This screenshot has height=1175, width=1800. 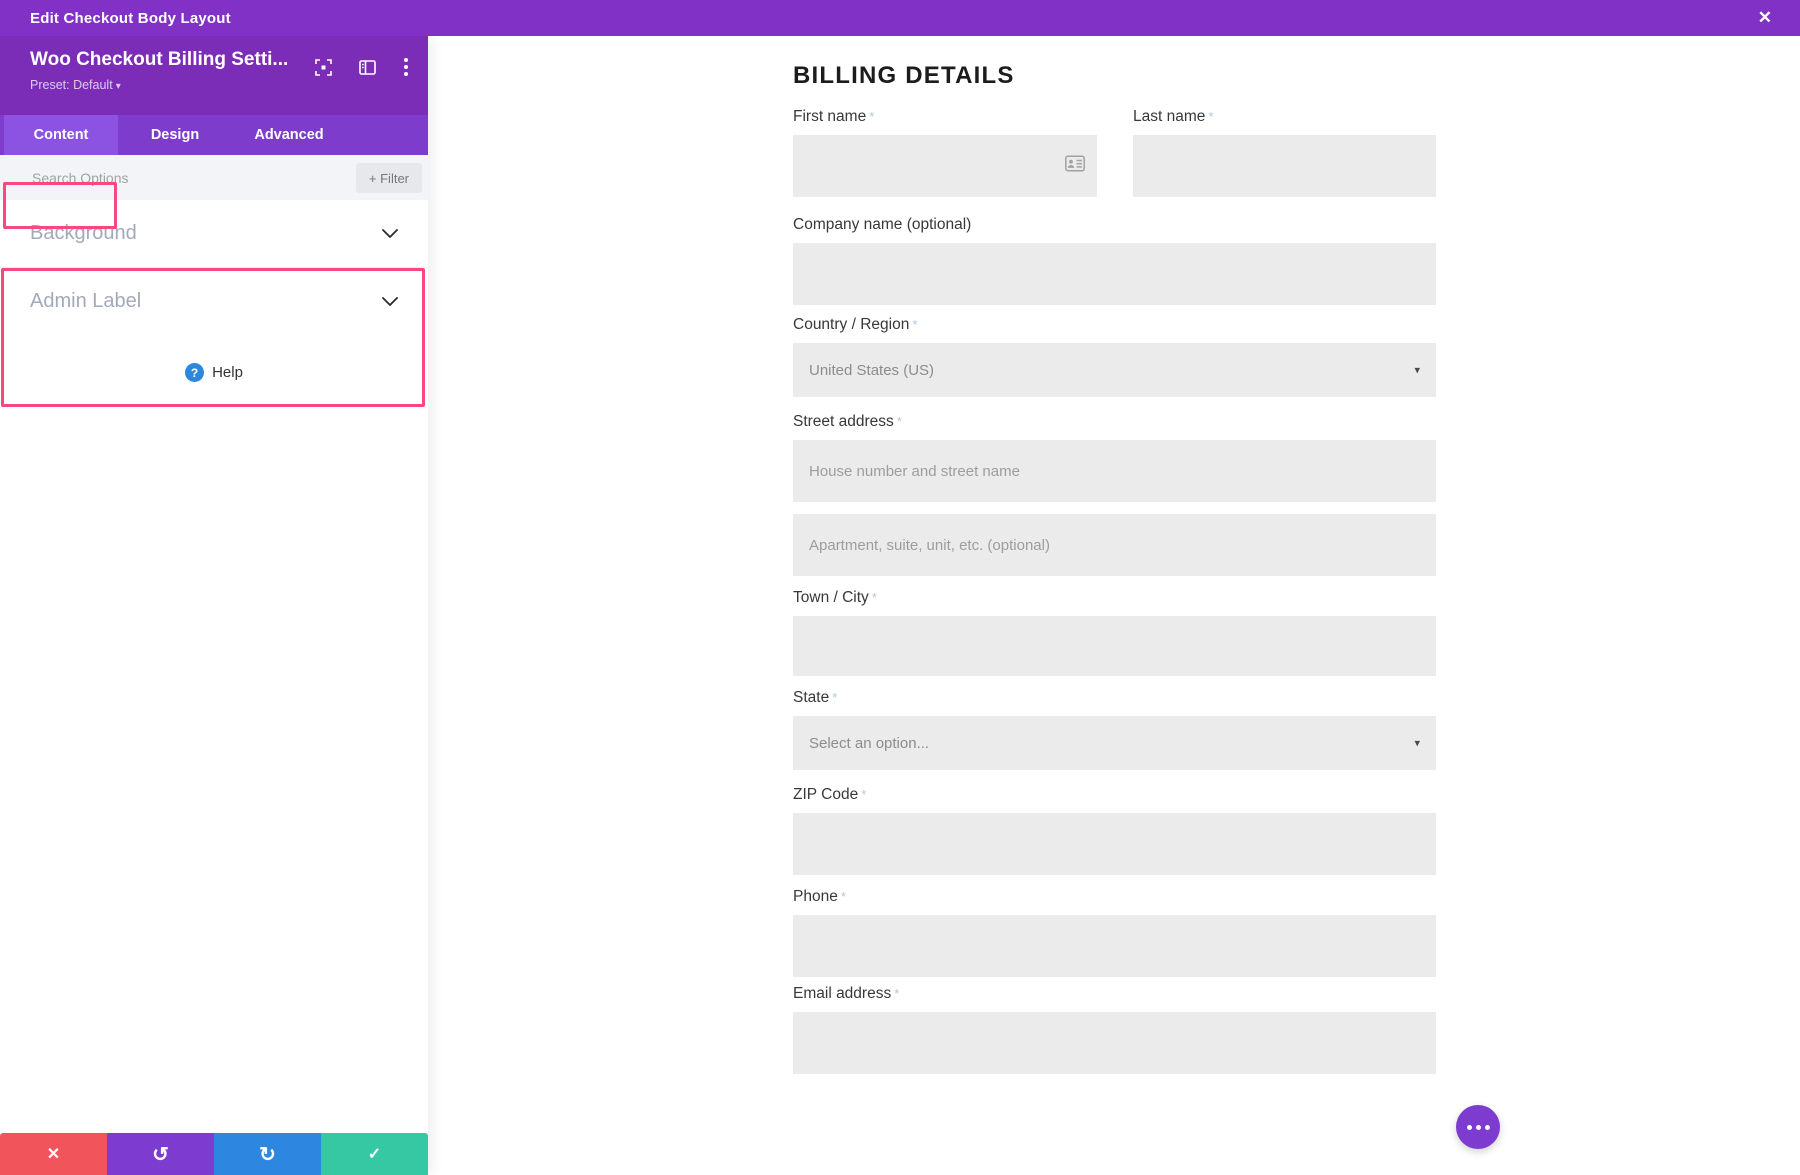 I want to click on zip-label: ZIP Code *, so click(x=830, y=794).